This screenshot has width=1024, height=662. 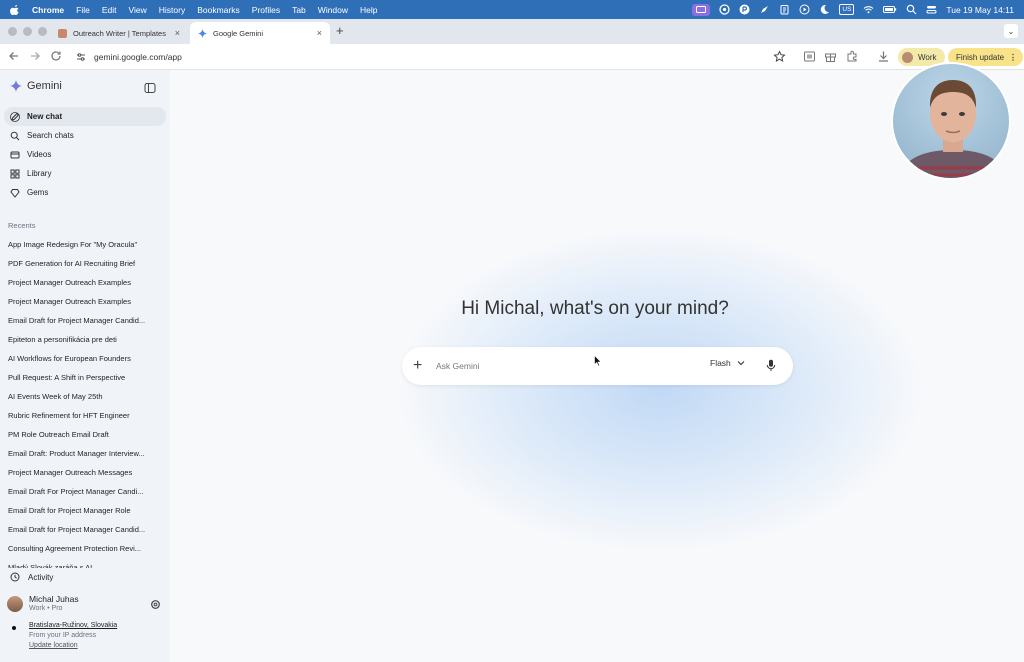 What do you see at coordinates (720, 363) in the screenshot?
I see `model-label: Flash` at bounding box center [720, 363].